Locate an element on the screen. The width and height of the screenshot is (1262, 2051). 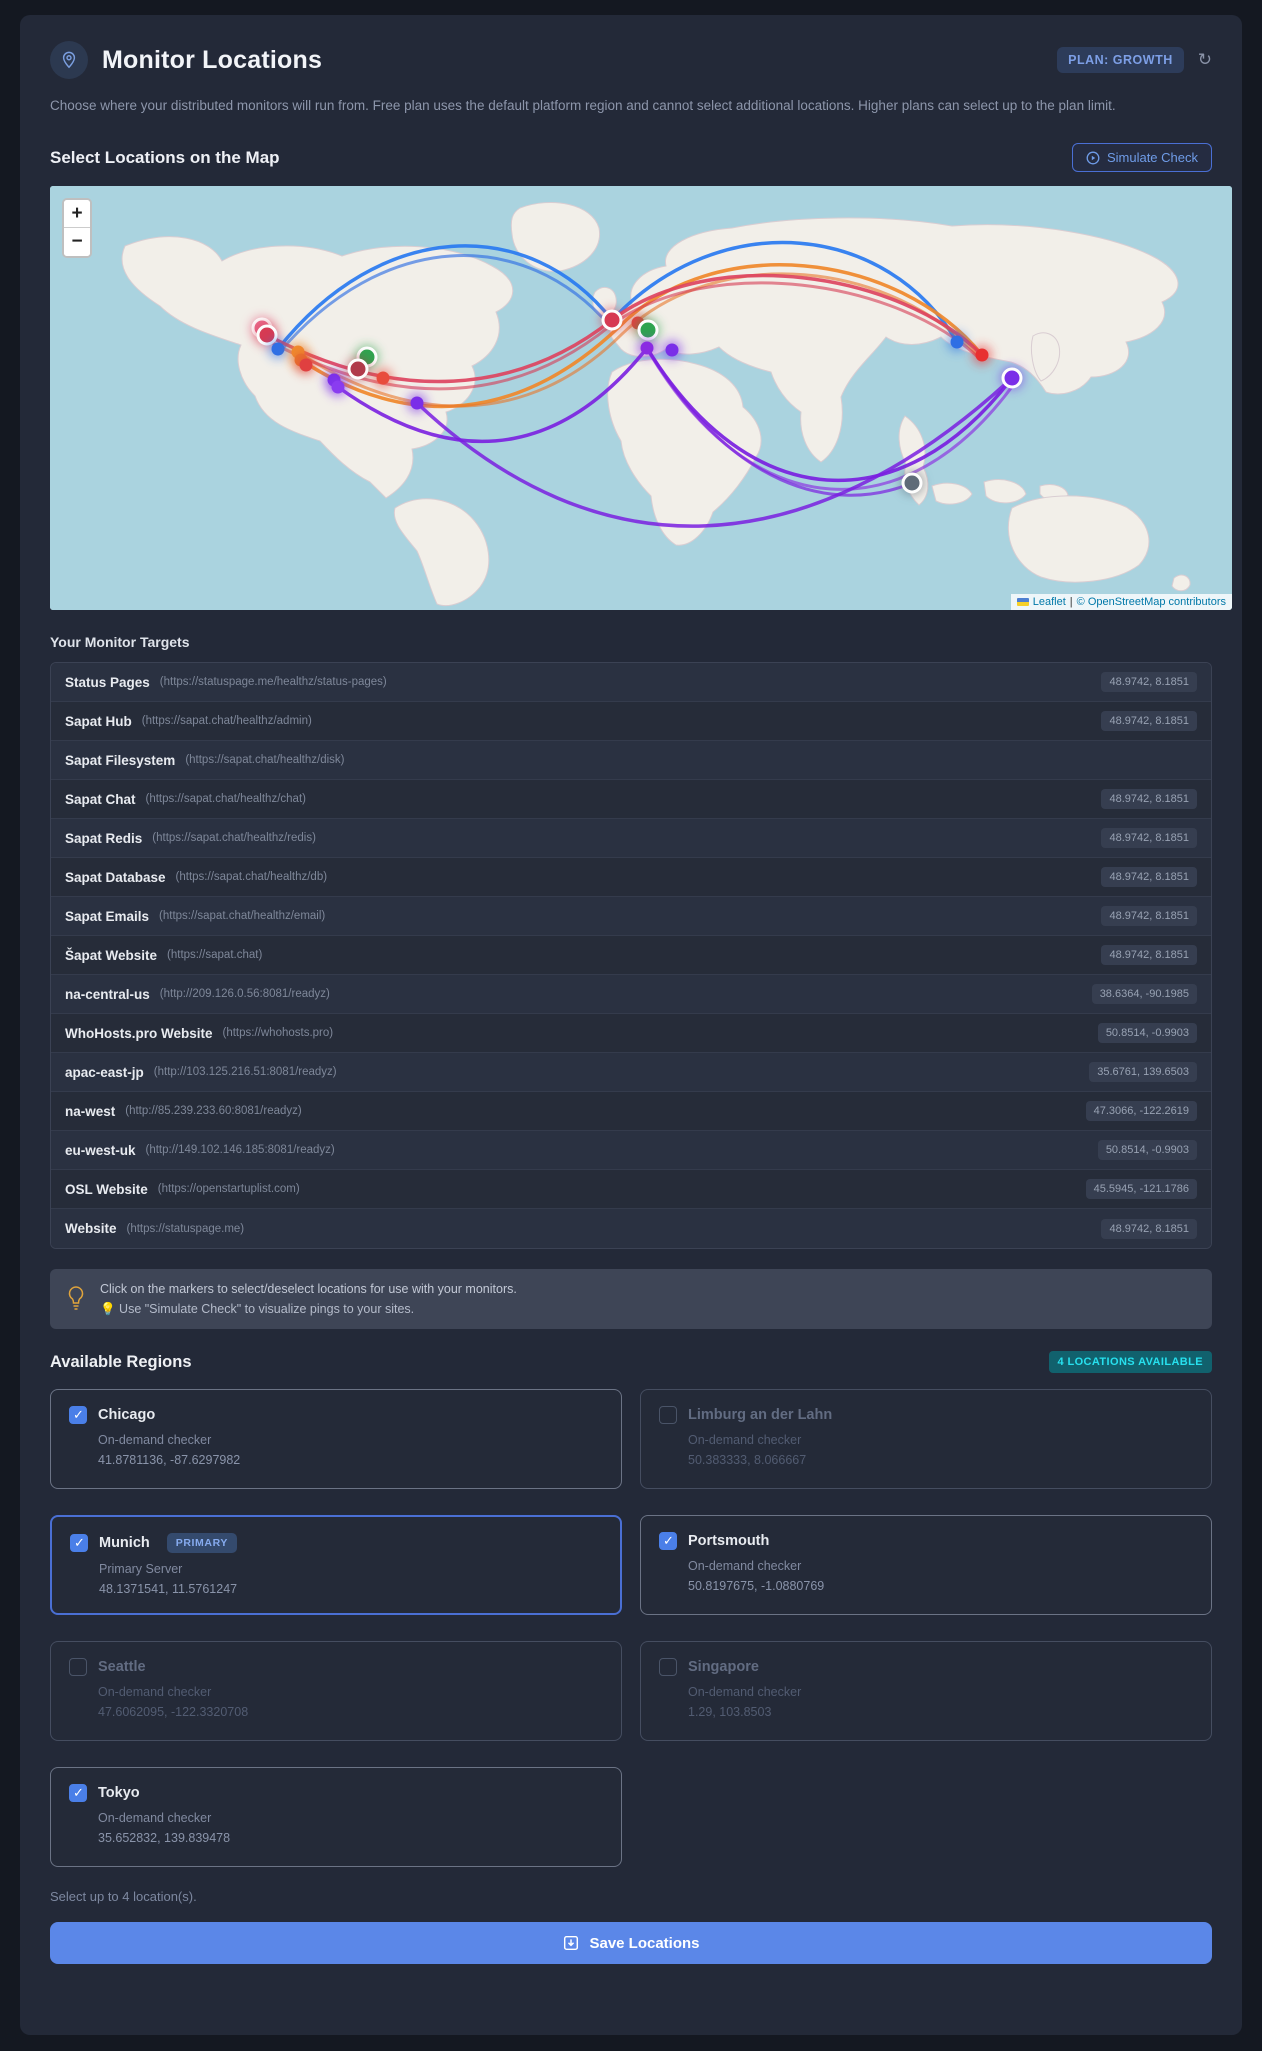
target-coords-badge: 35.6761, 139.6503 is located at coordinates (1143, 1072).